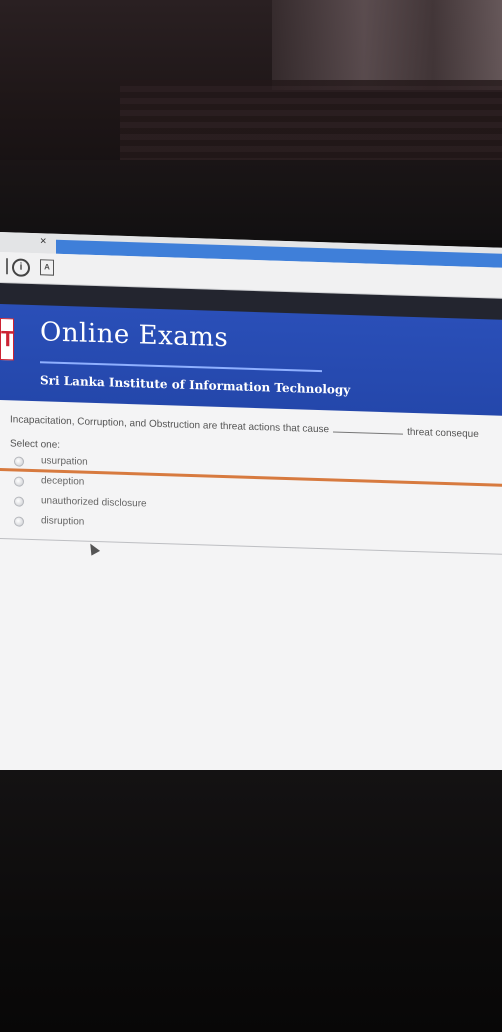 The width and height of the screenshot is (502, 1032). What do you see at coordinates (64, 461) in the screenshot?
I see `option-label: usurpation` at bounding box center [64, 461].